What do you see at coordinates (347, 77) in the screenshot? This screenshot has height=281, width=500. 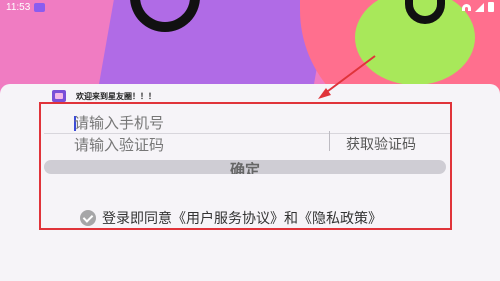 I see `annotation-arrow-icon` at bounding box center [347, 77].